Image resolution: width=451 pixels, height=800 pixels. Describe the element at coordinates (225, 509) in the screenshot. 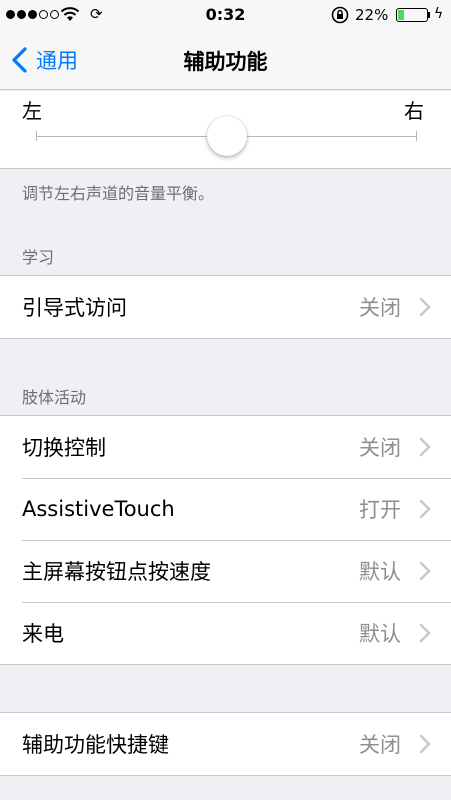

I see `assistivetouch-row: AssistiveTouch 打开` at that location.